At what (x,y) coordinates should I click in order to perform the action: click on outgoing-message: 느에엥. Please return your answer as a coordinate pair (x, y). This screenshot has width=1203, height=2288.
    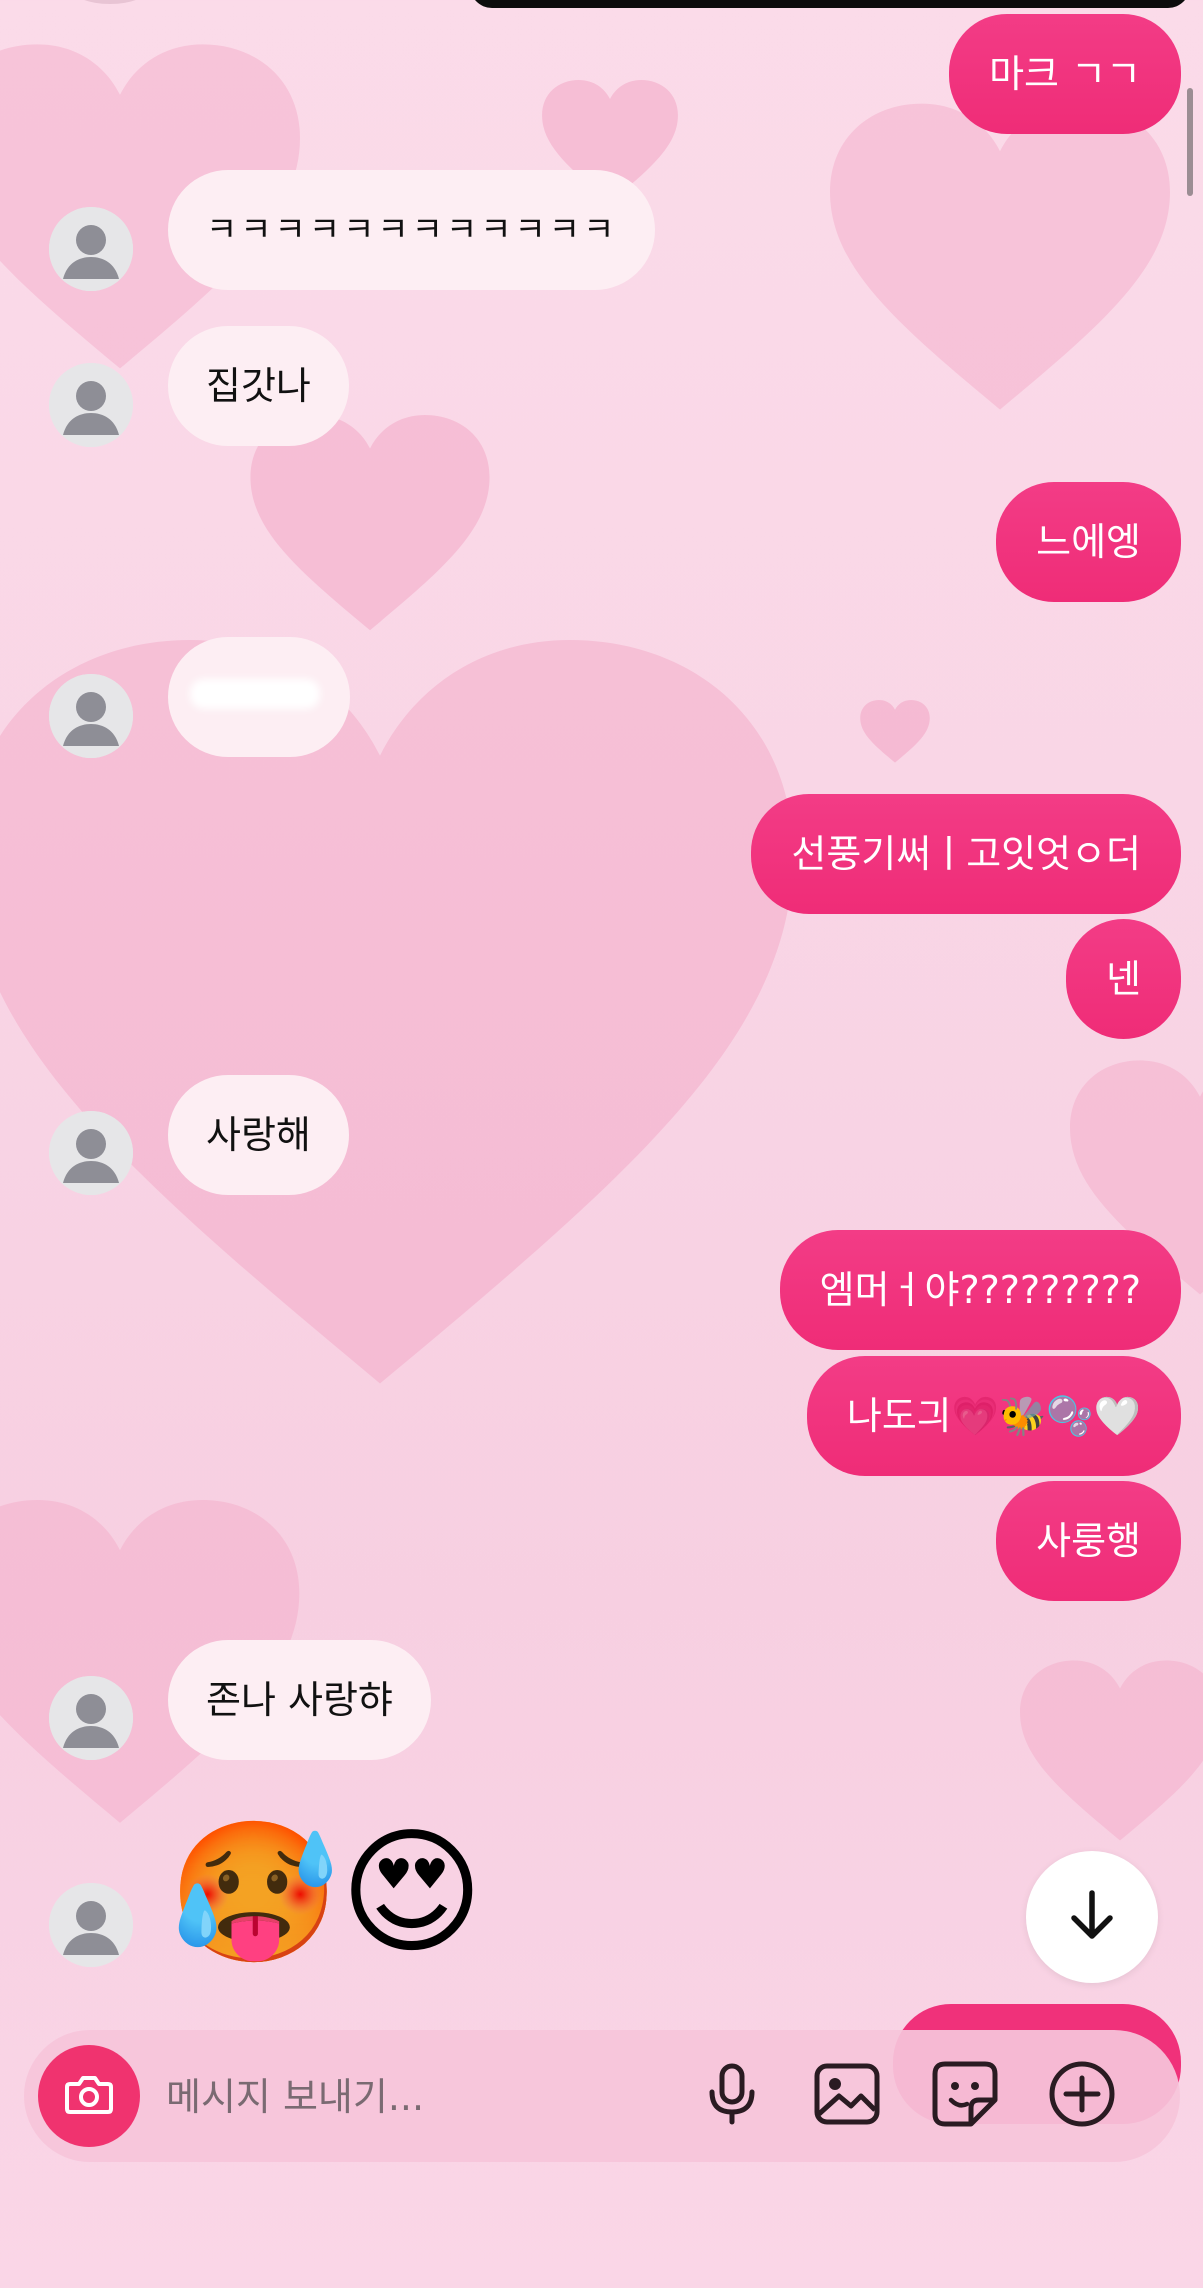
    Looking at the image, I should click on (1088, 542).